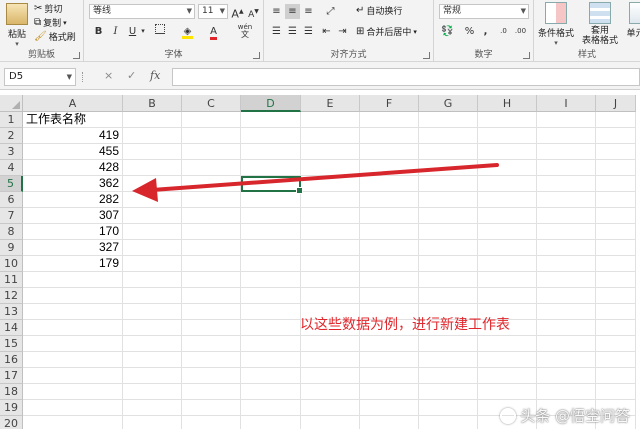 Image resolution: width=640 pixels, height=429 pixels. I want to click on align-bottom-icon: ≡, so click(308, 11).